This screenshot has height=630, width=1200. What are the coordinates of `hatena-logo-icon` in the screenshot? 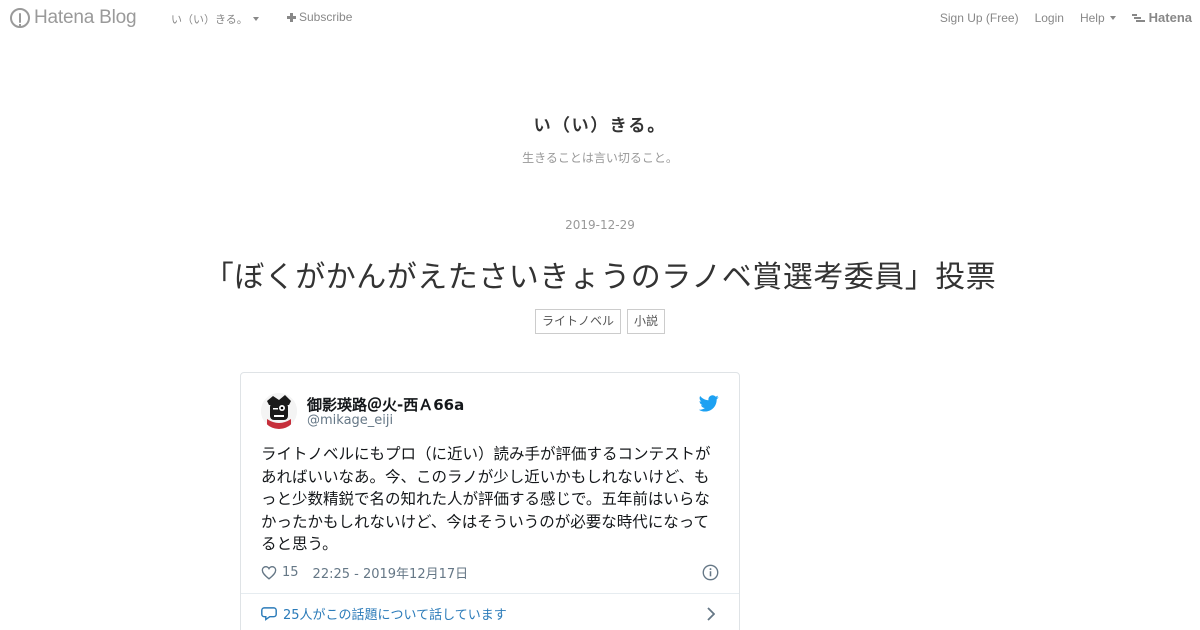 It's located at (1138, 17).